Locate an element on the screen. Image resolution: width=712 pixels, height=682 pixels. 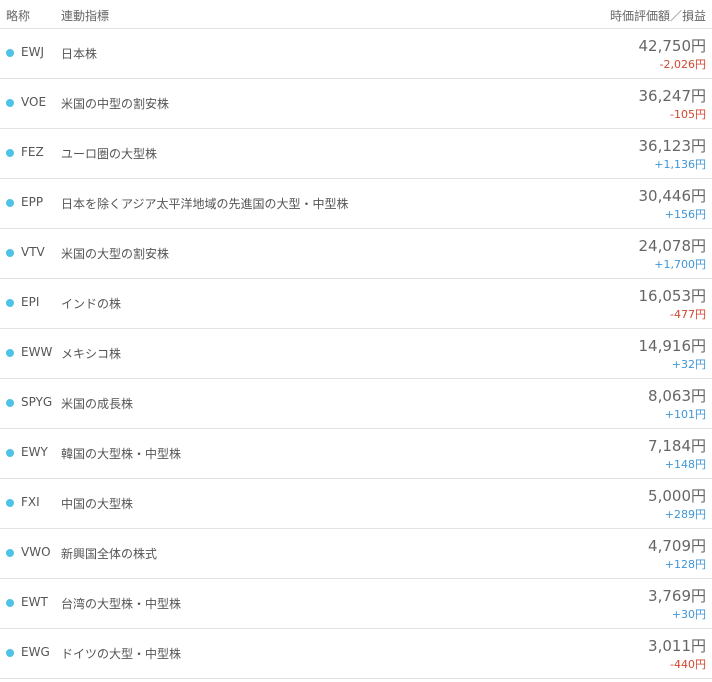
market-value: 42,750円 is located at coordinates (672, 46).